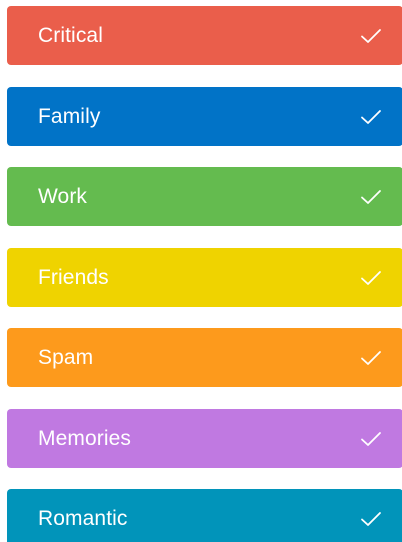 The image size is (402, 542). Describe the element at coordinates (63, 196) in the screenshot. I see `label-name: Work` at that location.